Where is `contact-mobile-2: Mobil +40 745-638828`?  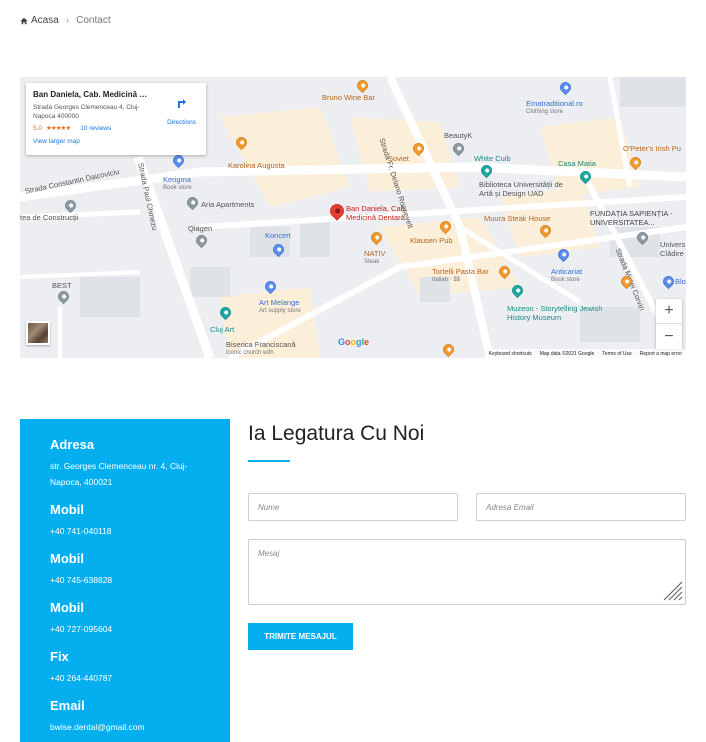 contact-mobile-2: Mobil +40 745-638828 is located at coordinates (140, 569).